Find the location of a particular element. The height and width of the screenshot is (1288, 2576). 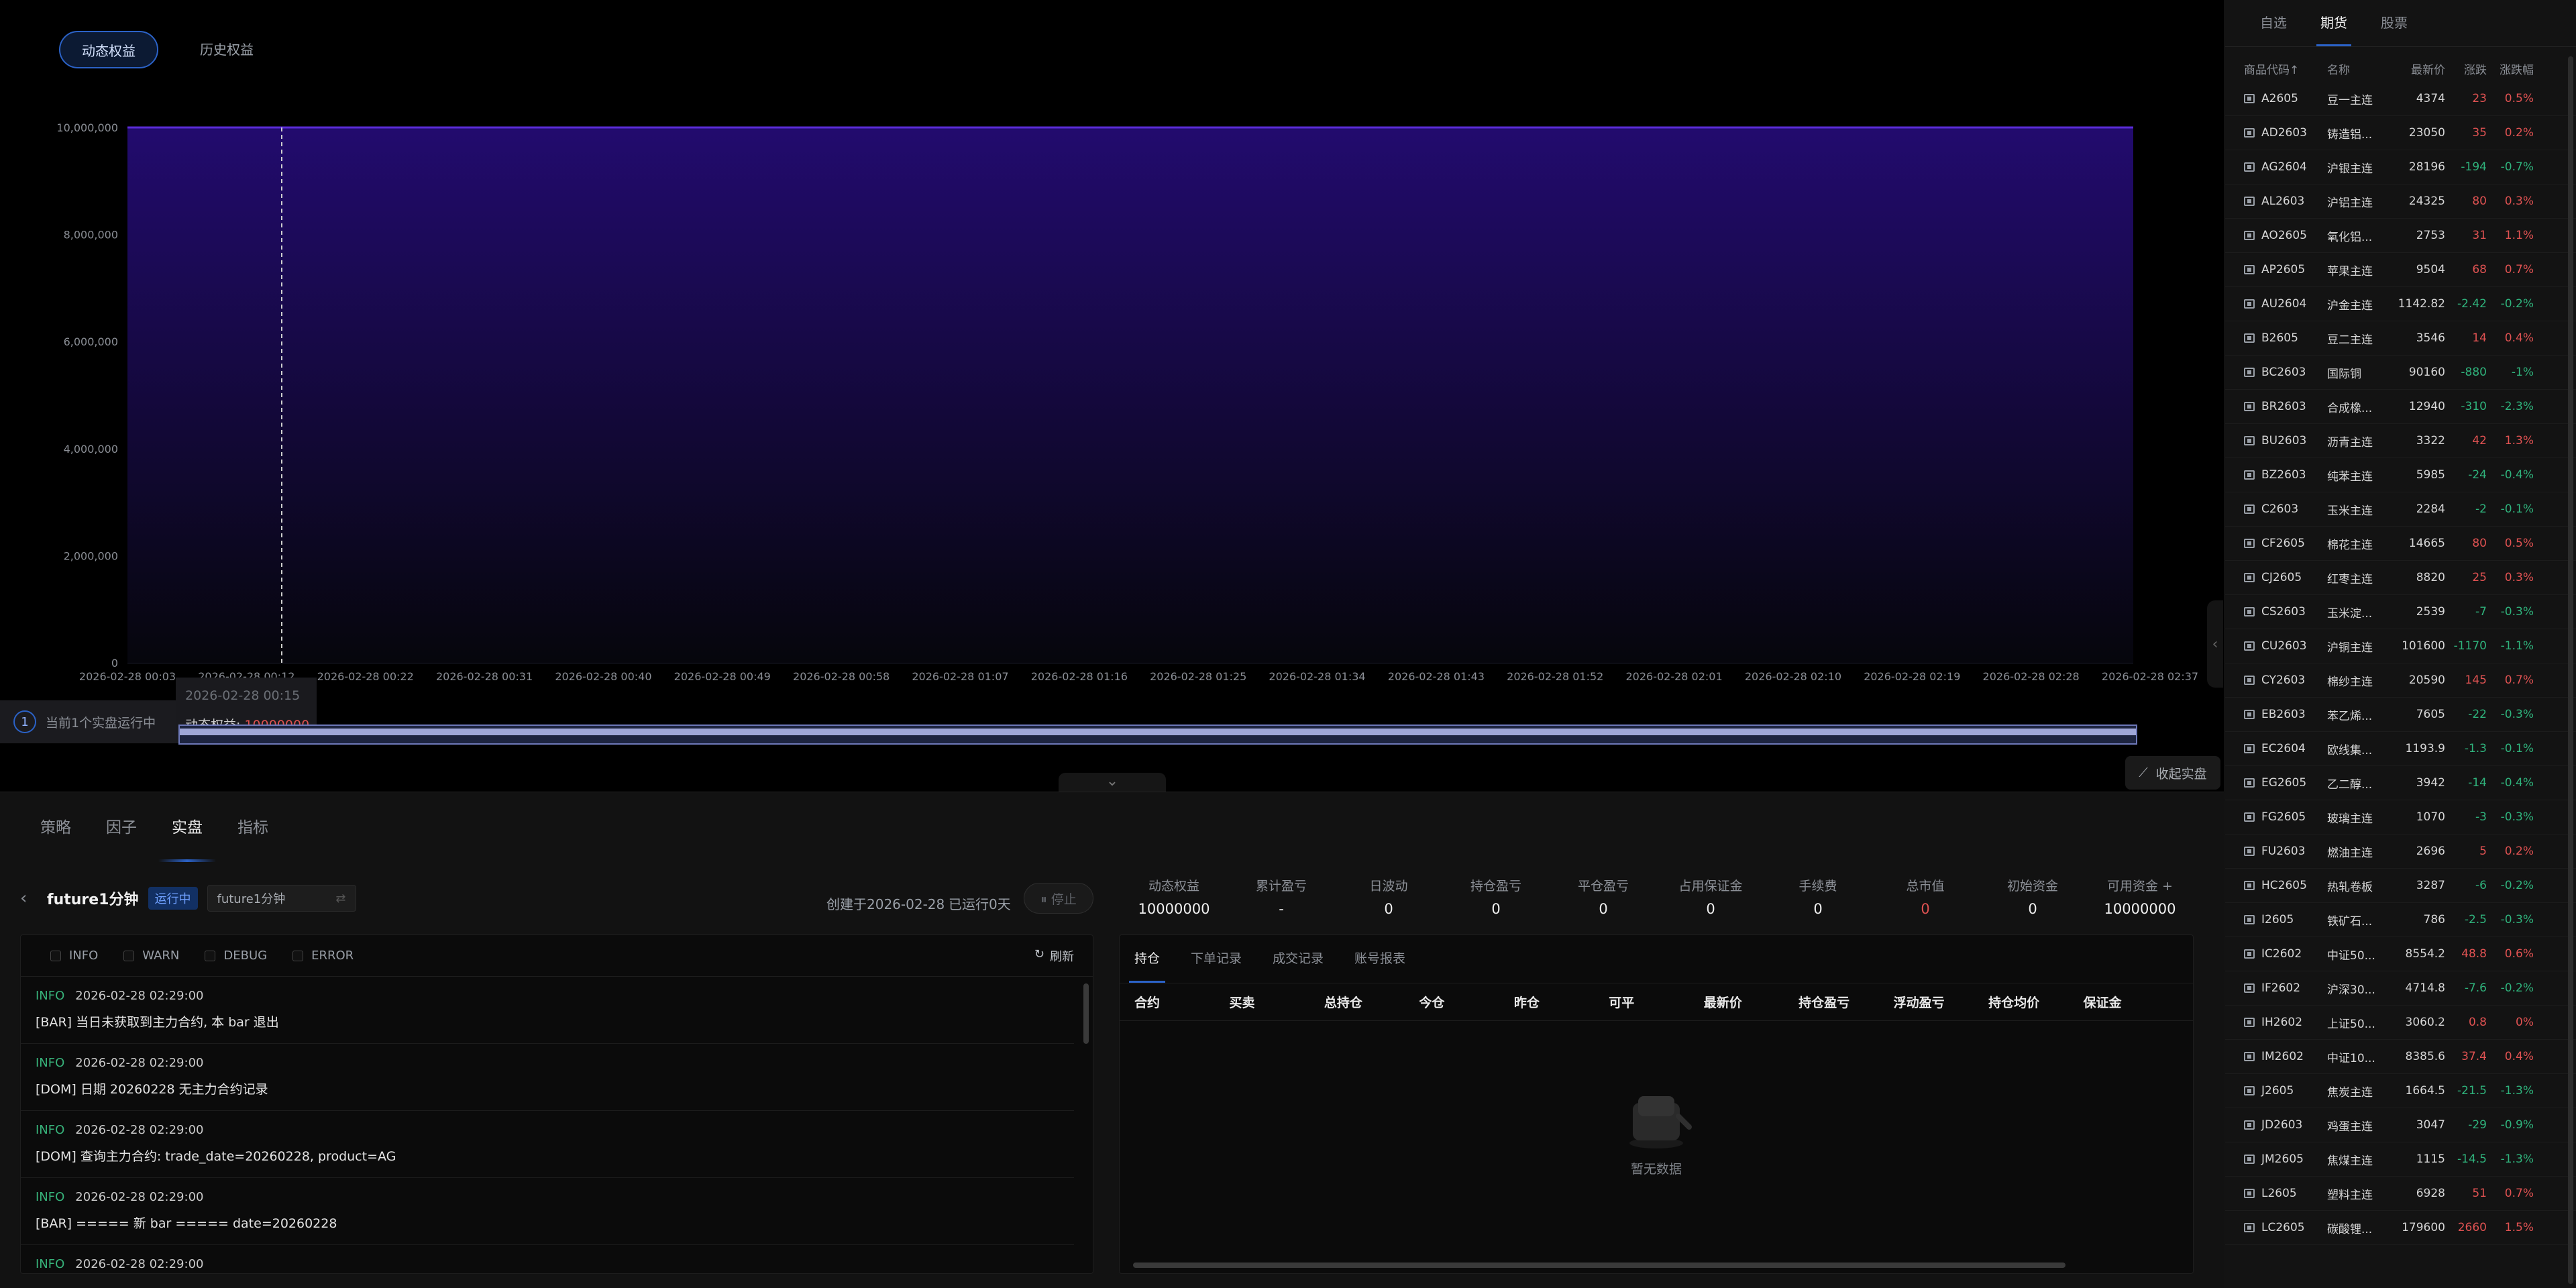

filter-info-checkbox is located at coordinates (55, 955).